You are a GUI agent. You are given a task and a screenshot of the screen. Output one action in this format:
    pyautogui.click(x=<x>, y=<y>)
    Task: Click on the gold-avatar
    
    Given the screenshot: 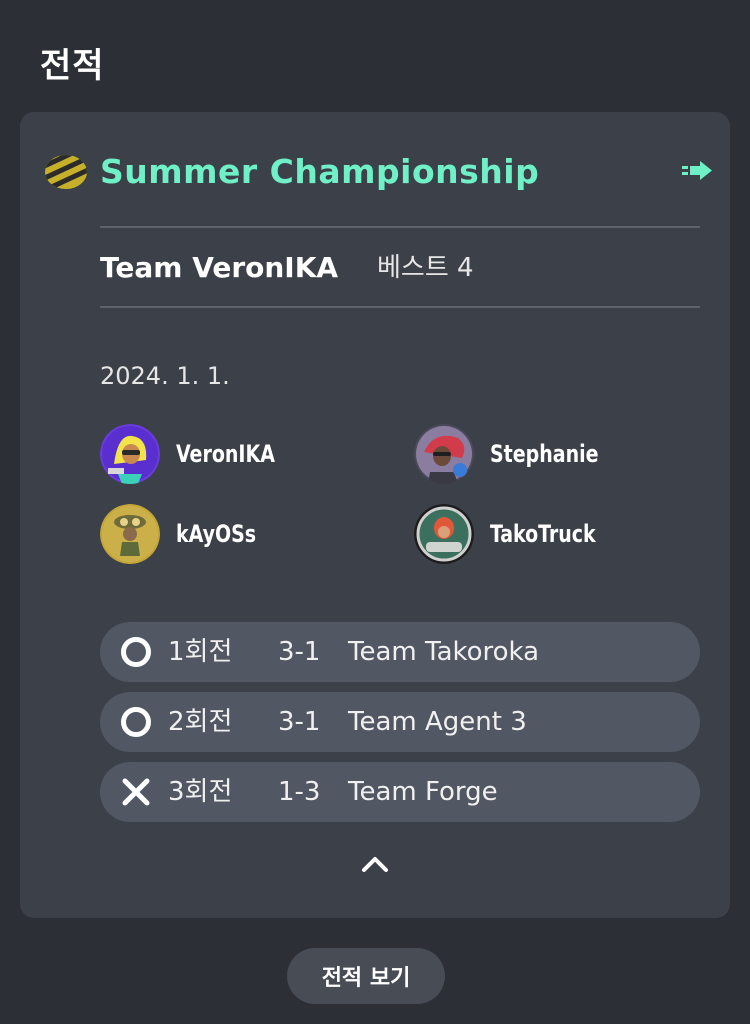 What is the action you would take?
    pyautogui.click(x=130, y=534)
    